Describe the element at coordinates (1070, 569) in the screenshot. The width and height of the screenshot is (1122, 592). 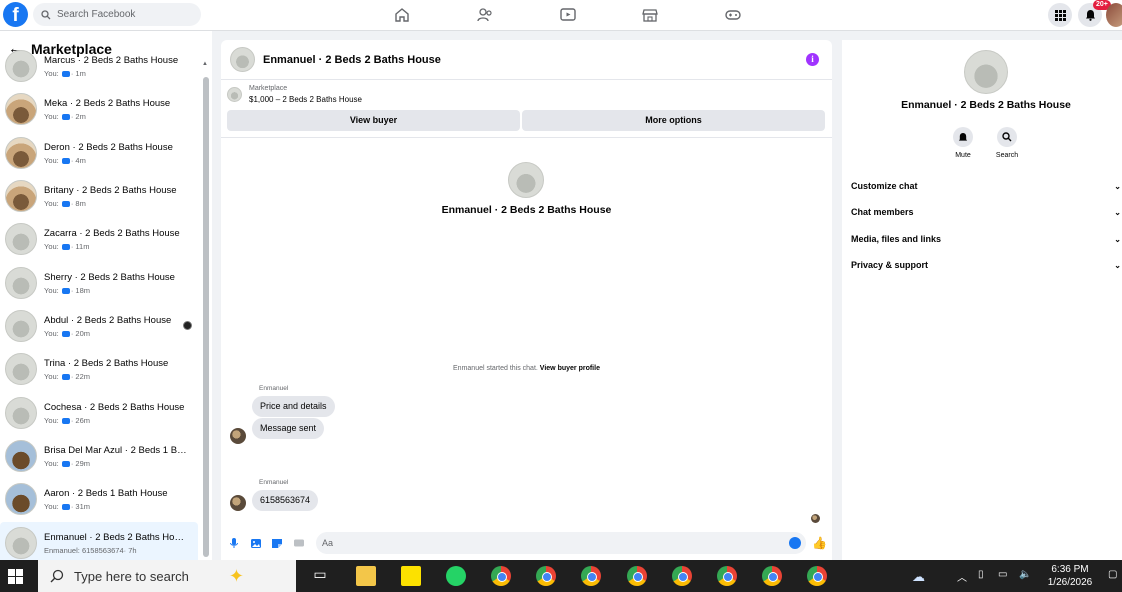
I see `clock-time: 6:36 PM` at that location.